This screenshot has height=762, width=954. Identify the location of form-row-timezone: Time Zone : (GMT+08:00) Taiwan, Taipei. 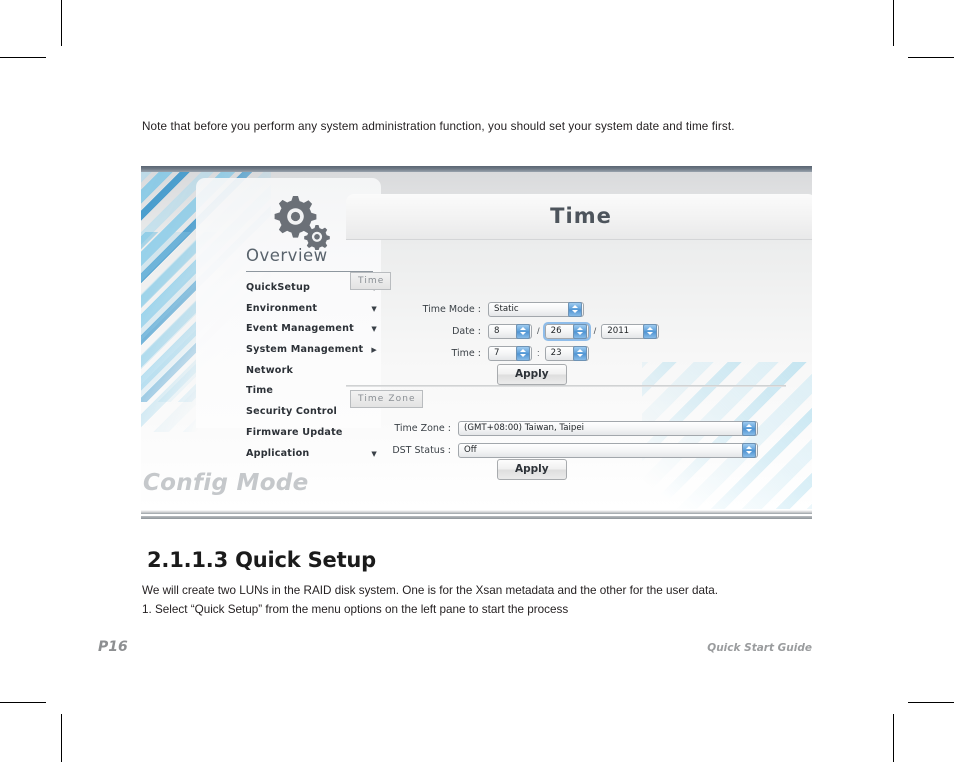
(564, 428).